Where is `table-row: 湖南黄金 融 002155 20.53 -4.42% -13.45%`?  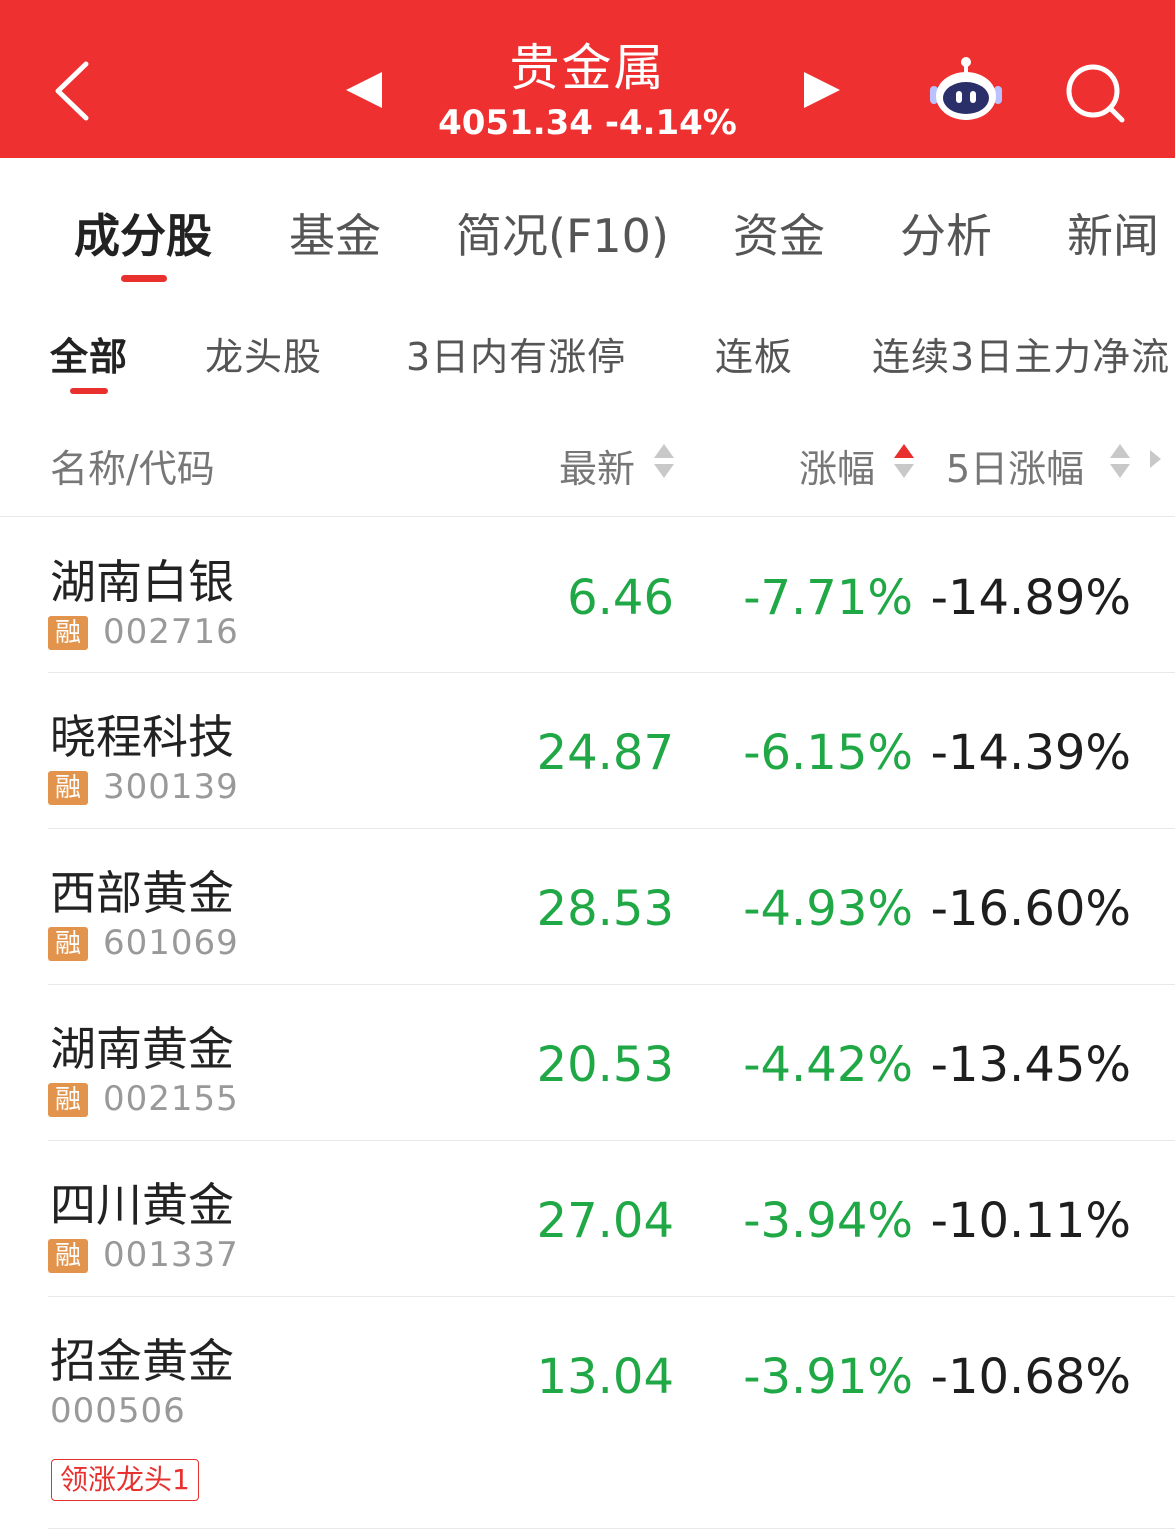
table-row: 湖南黄金 融 002155 20.53 -4.42% -13.45% is located at coordinates (587, 1063).